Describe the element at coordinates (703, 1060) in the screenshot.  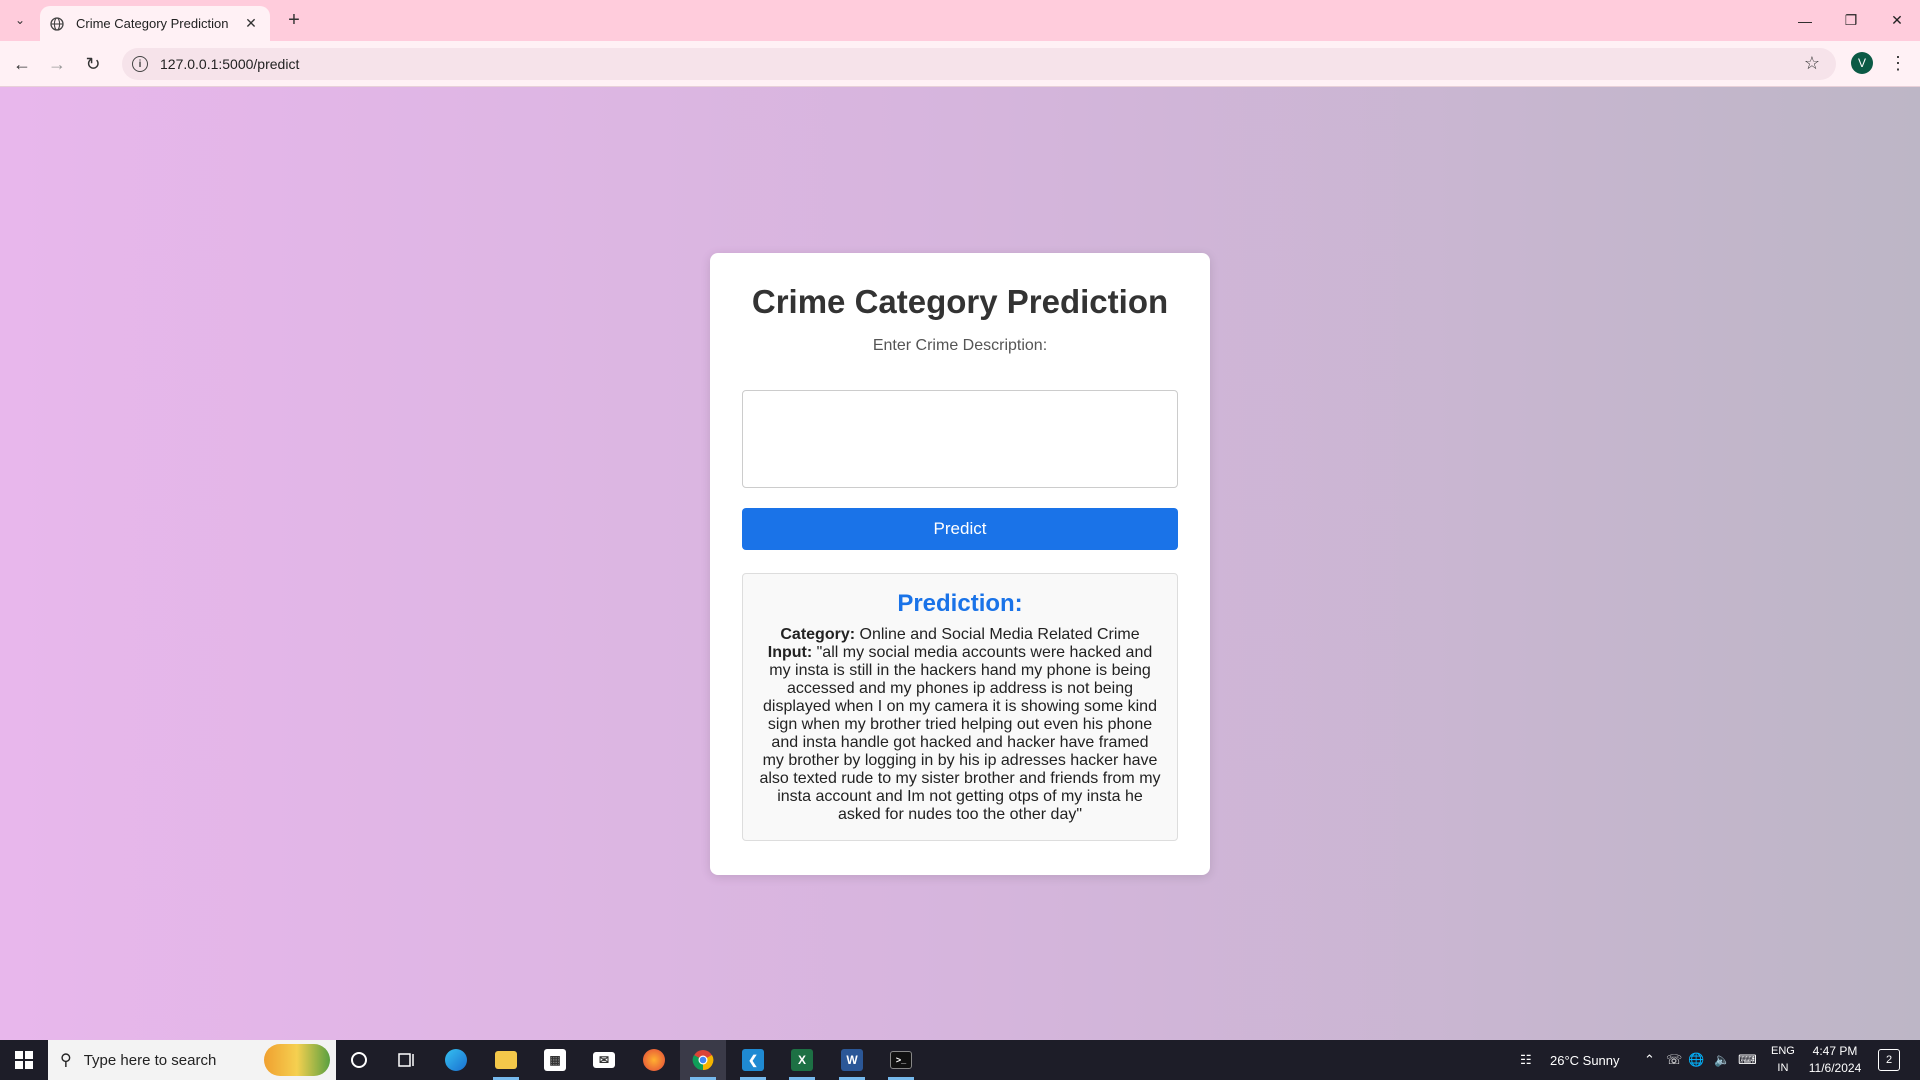
I see `chrome-icon` at that location.